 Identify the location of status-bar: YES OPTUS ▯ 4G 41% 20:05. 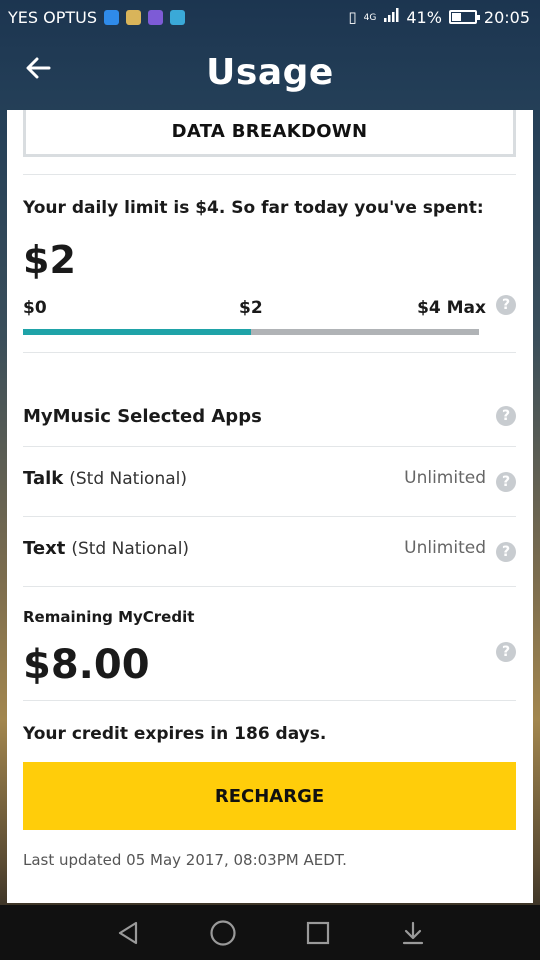
(270, 17).